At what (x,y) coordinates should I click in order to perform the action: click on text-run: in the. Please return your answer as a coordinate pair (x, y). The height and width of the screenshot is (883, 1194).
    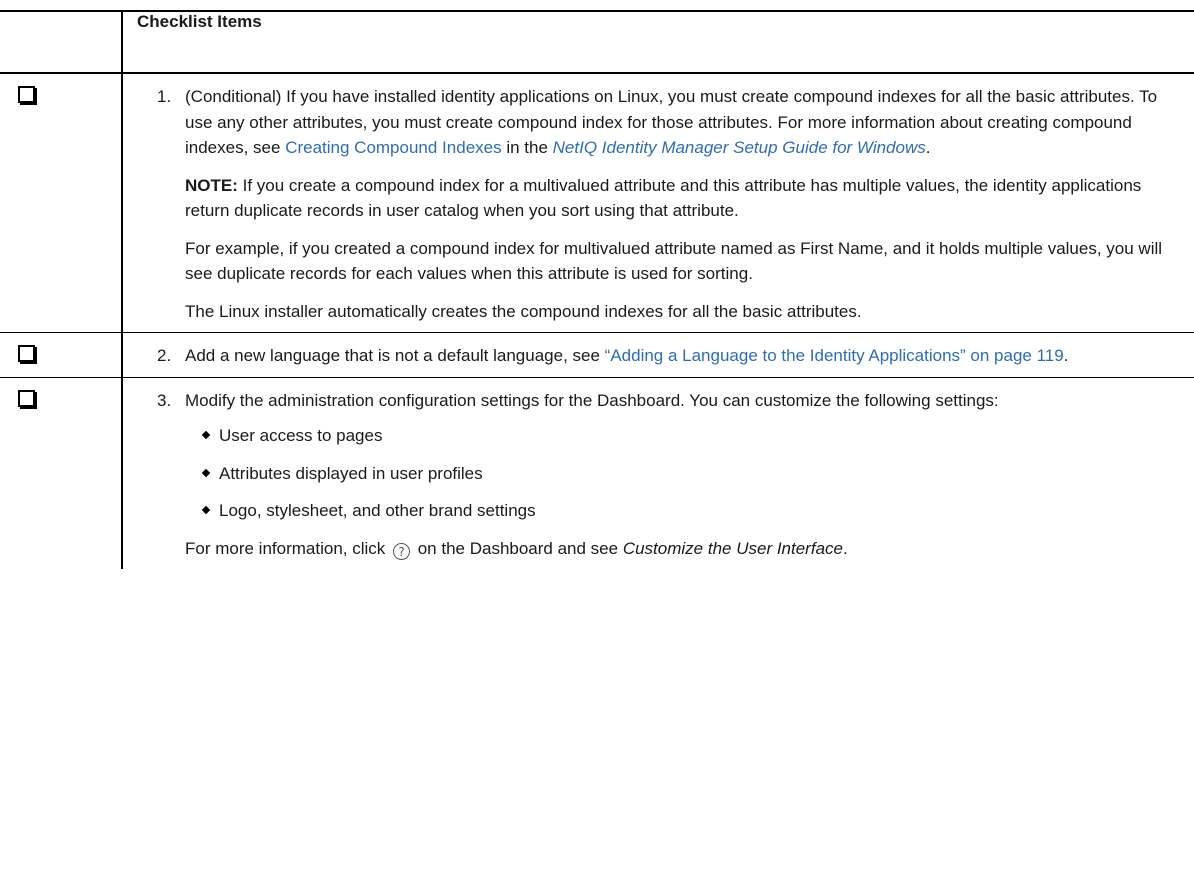
    Looking at the image, I should click on (527, 147).